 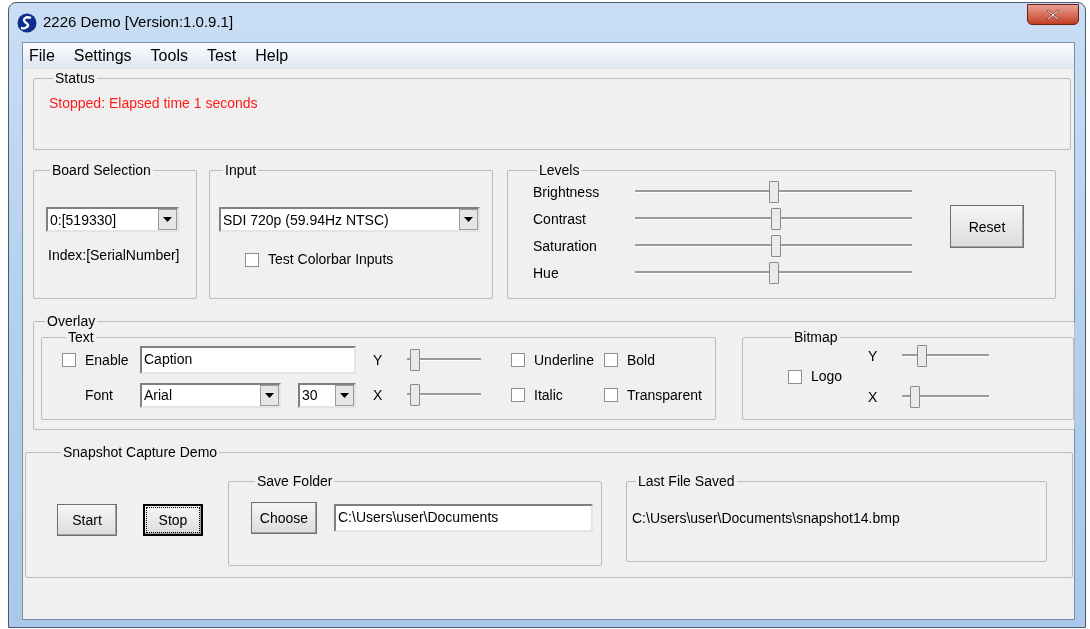 What do you see at coordinates (327, 395) in the screenshot?
I see `dropdown: 30` at bounding box center [327, 395].